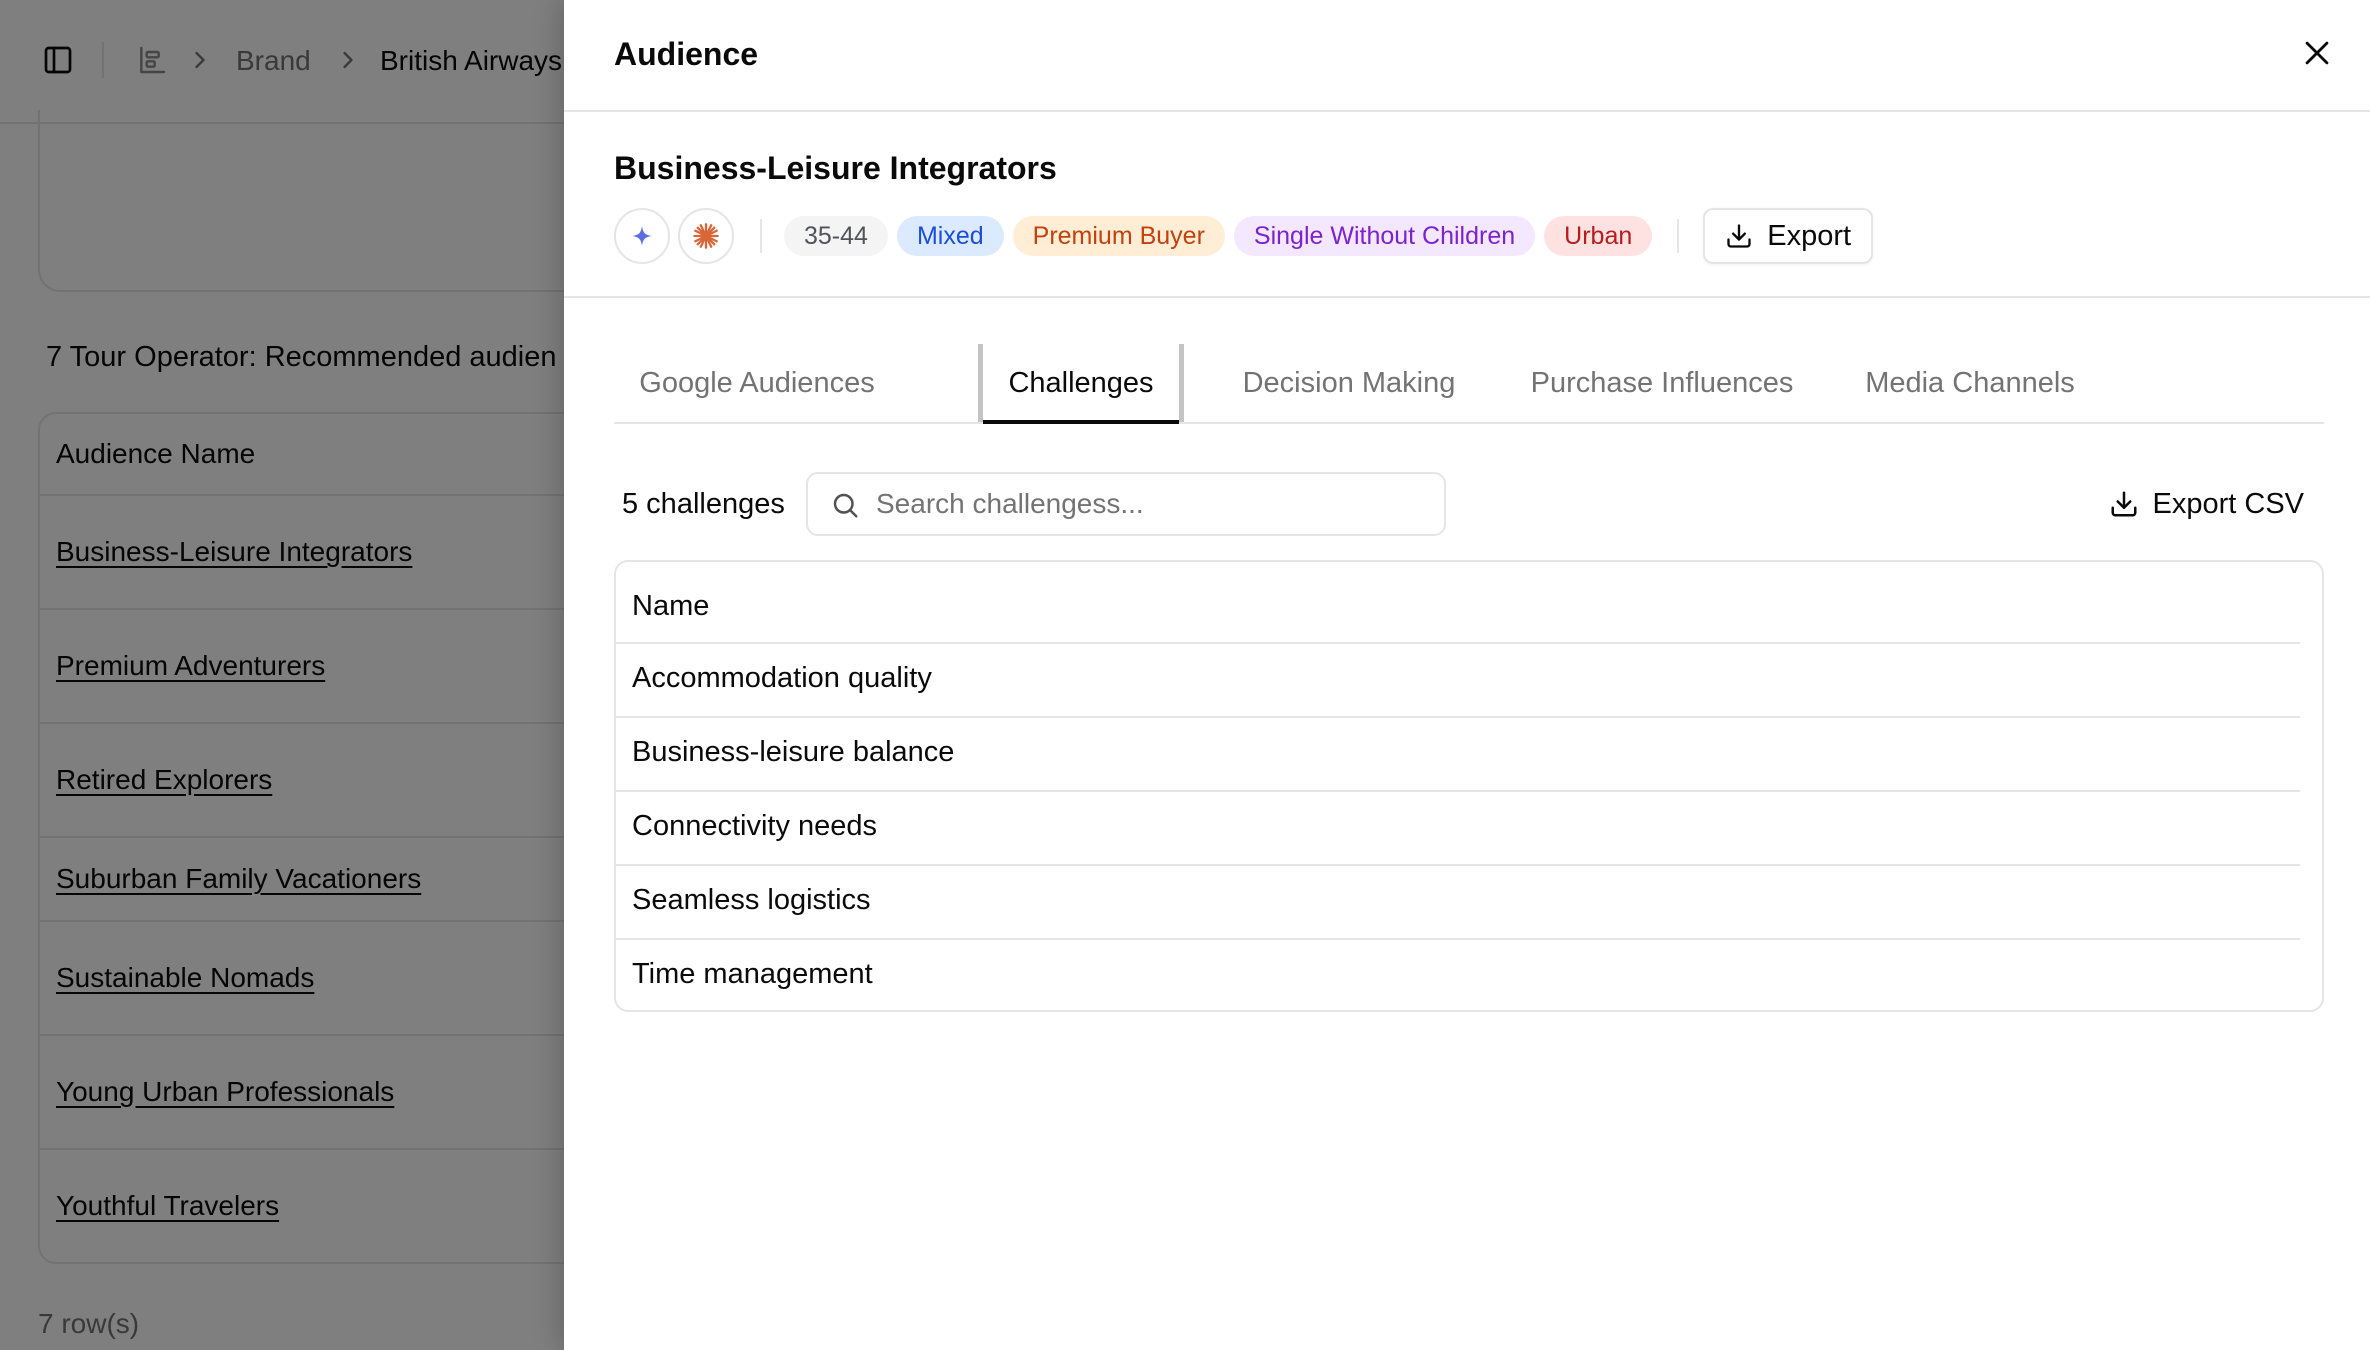 The height and width of the screenshot is (1350, 2370). Describe the element at coordinates (752, 974) in the screenshot. I see `table-row: Time management` at that location.